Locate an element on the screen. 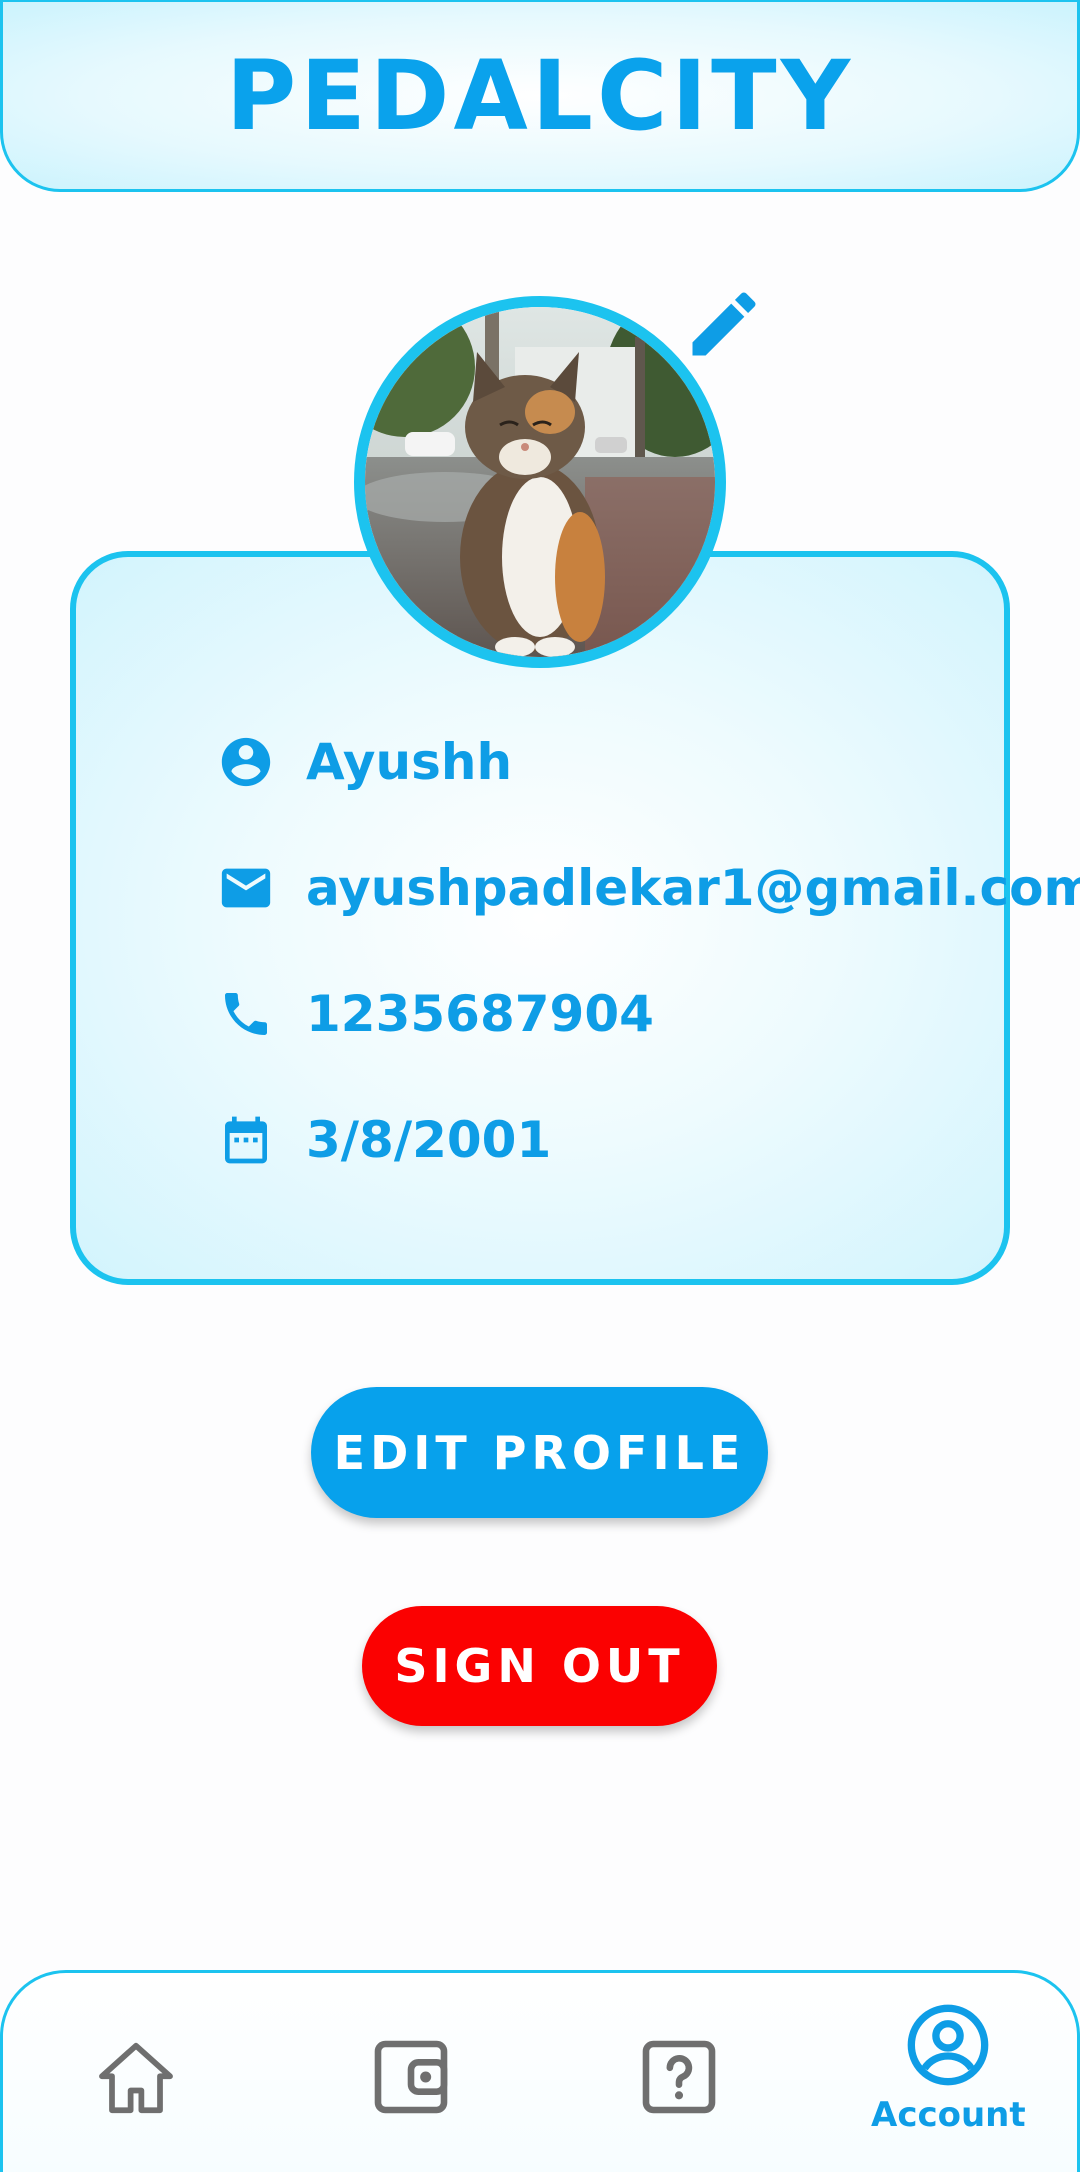  app-title: PEDALCITY is located at coordinates (540, 95).